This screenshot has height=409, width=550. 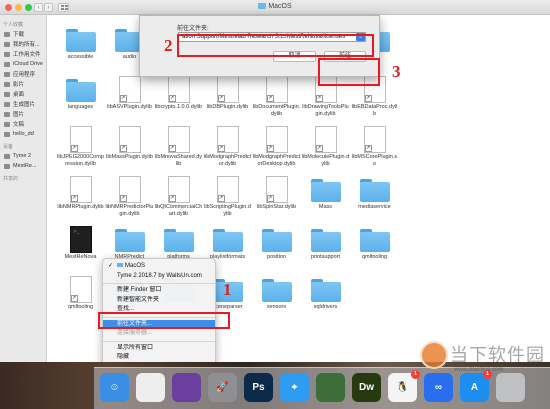 What do you see at coordinates (129, 107) in the screenshot?
I see `file-name: libASVPlugin.dylib` at bounding box center [129, 107].